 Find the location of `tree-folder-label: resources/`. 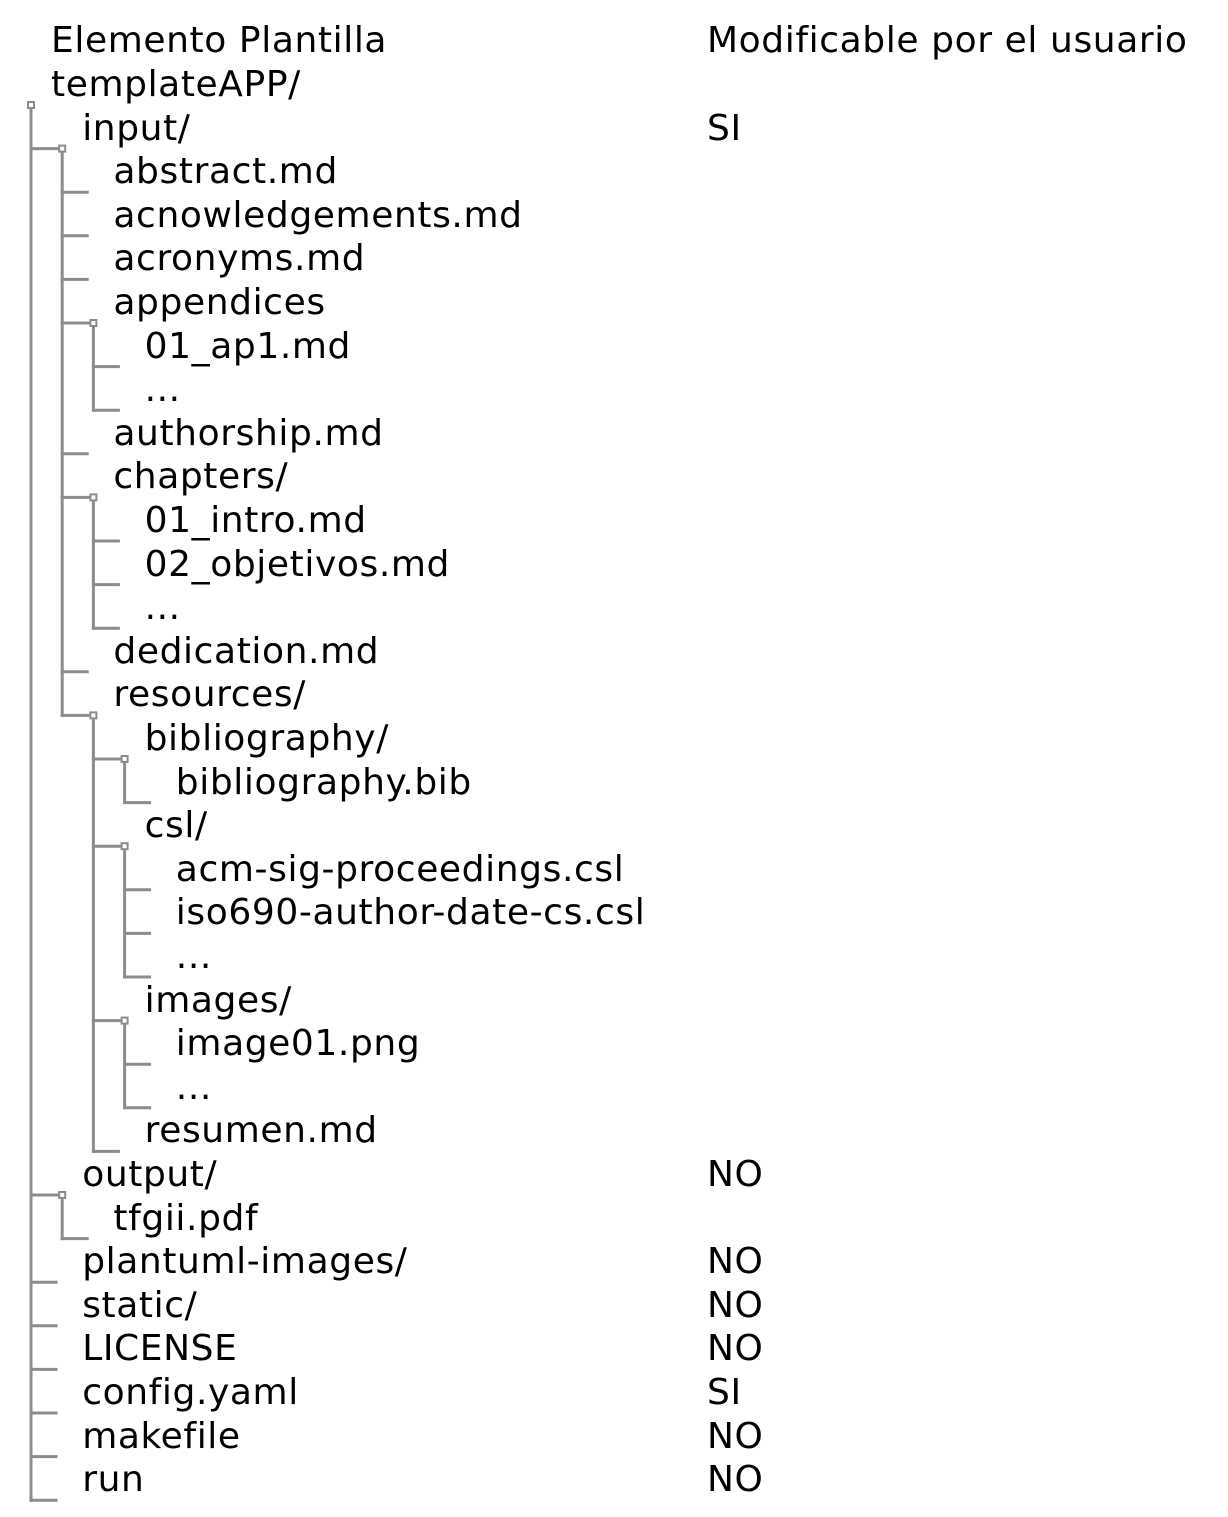

tree-folder-label: resources/ is located at coordinates (209, 695).